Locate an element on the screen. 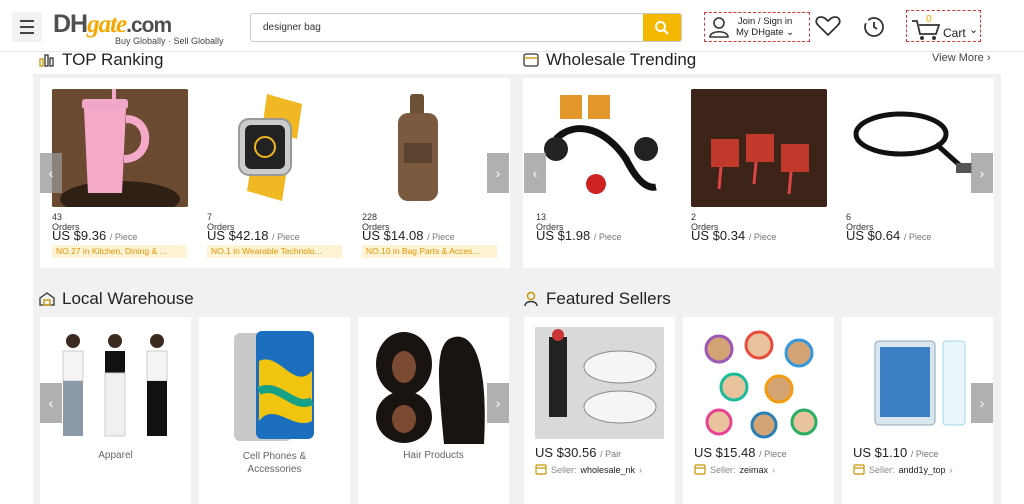  warehouse-category-card: Cell Phones & Accessories is located at coordinates (274, 410).